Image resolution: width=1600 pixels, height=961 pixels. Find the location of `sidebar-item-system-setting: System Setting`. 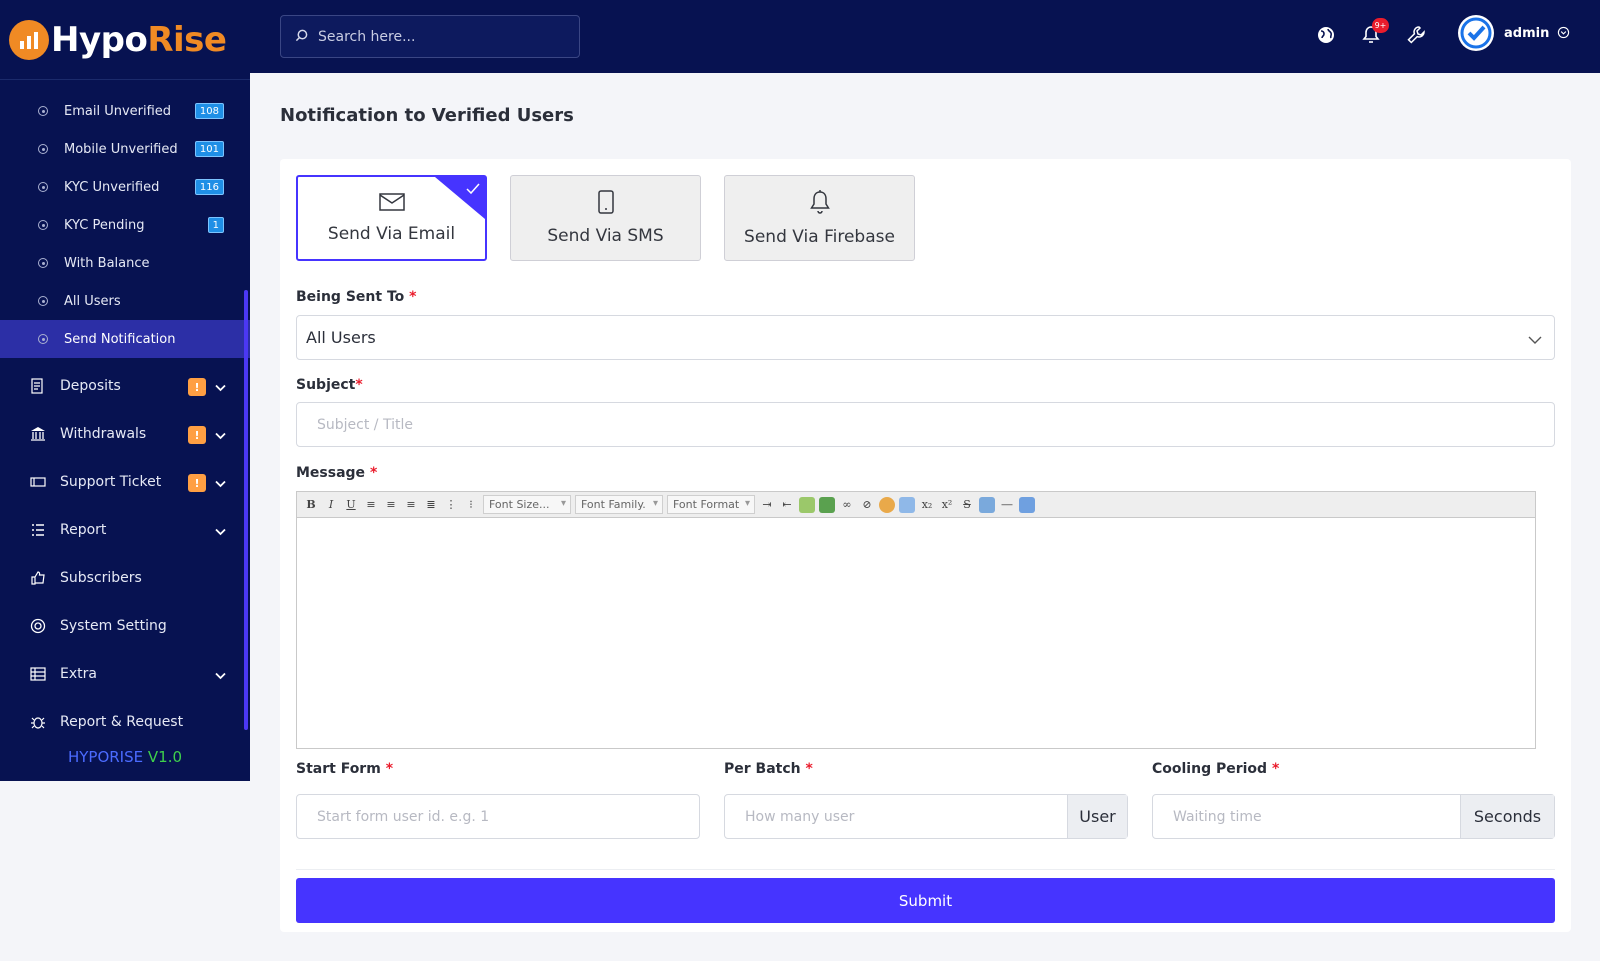

sidebar-item-system-setting: System Setting is located at coordinates (125, 626).